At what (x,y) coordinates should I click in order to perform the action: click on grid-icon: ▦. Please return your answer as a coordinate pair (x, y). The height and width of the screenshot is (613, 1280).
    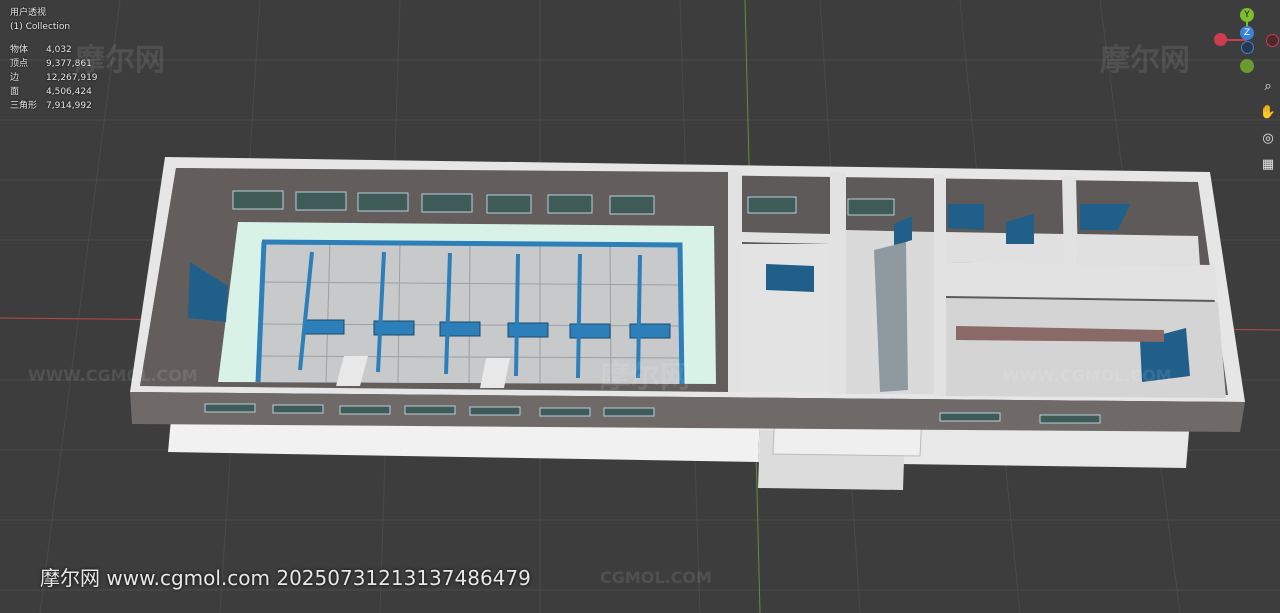
    Looking at the image, I should click on (1268, 164).